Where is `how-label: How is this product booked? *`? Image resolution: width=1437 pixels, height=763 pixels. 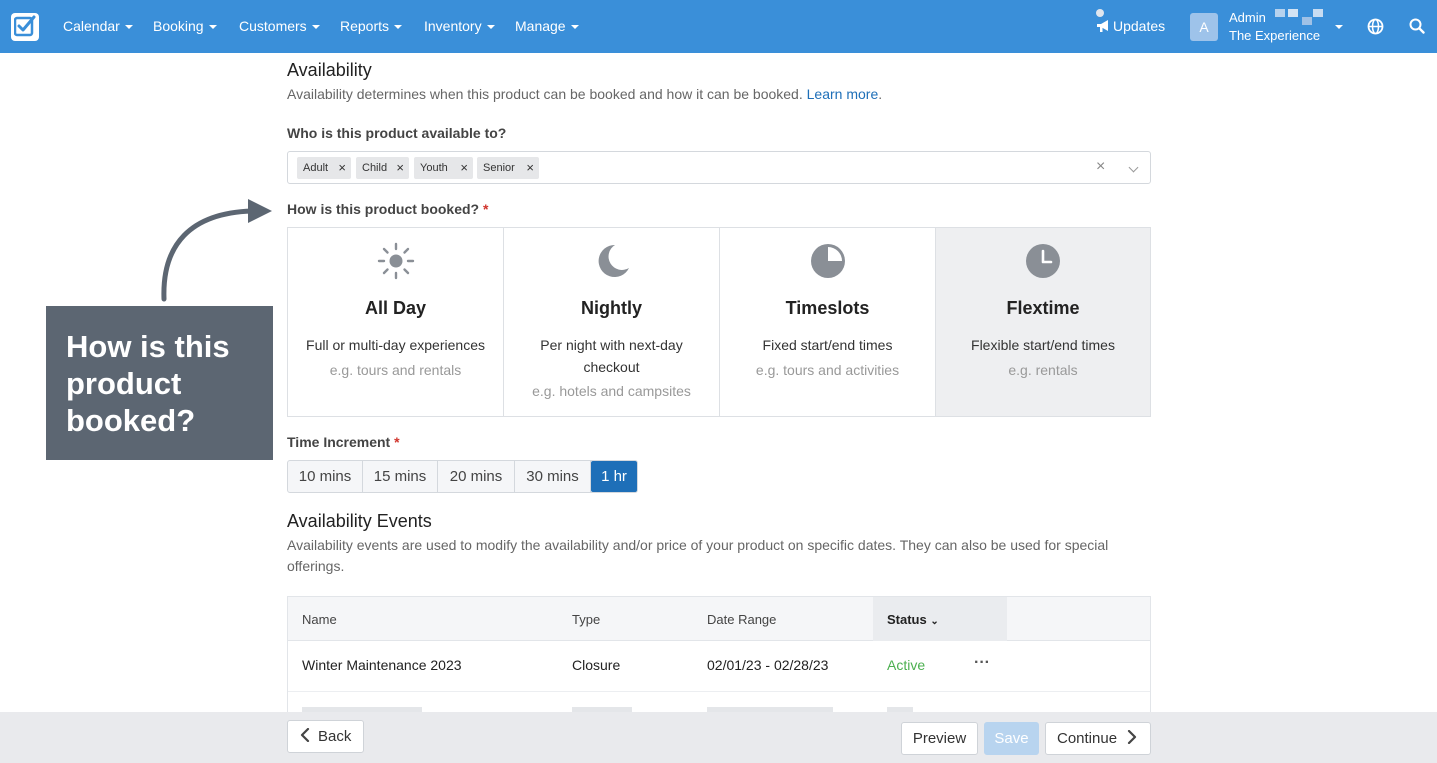
how-label: How is this product booked? * is located at coordinates (387, 209).